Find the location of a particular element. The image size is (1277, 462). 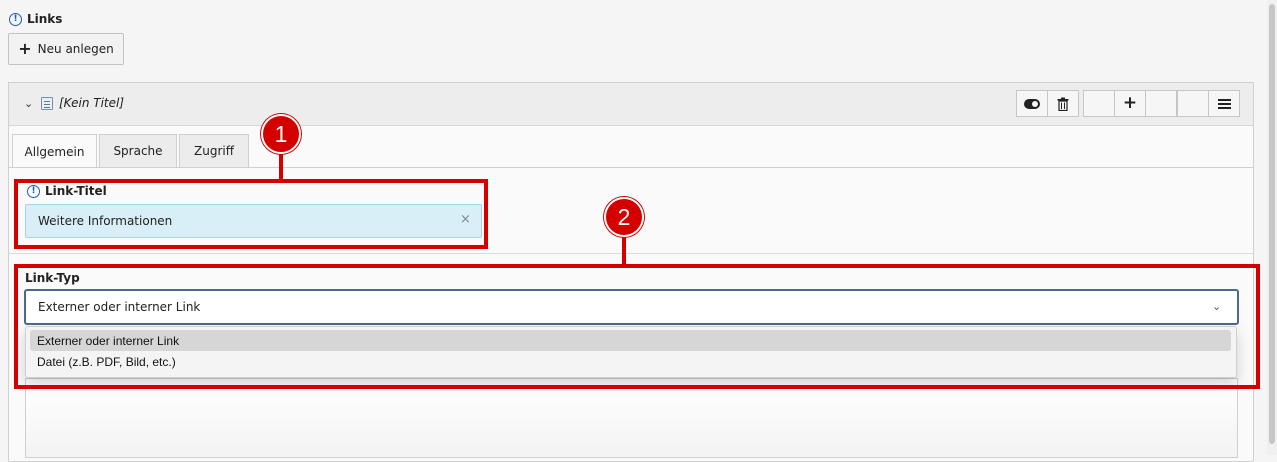

menu-icon is located at coordinates (1224, 103).